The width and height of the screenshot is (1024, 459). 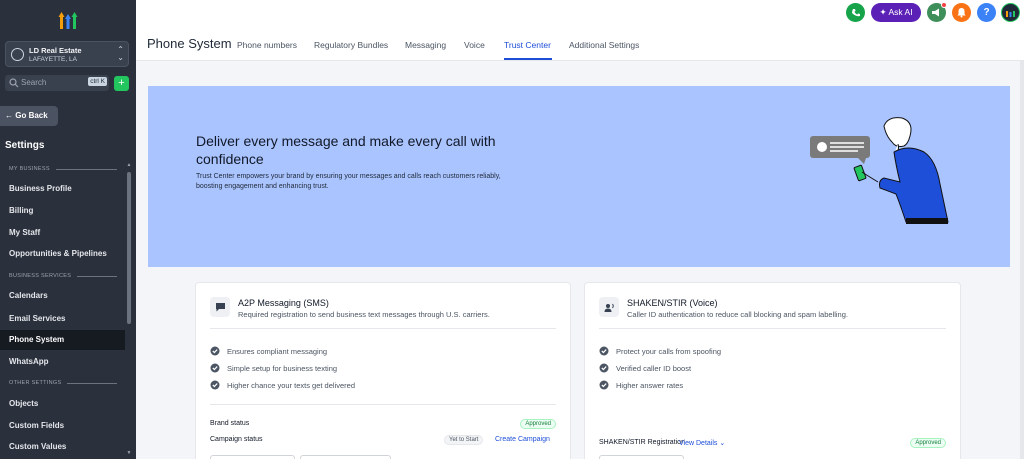 I want to click on phone-button, so click(x=855, y=12).